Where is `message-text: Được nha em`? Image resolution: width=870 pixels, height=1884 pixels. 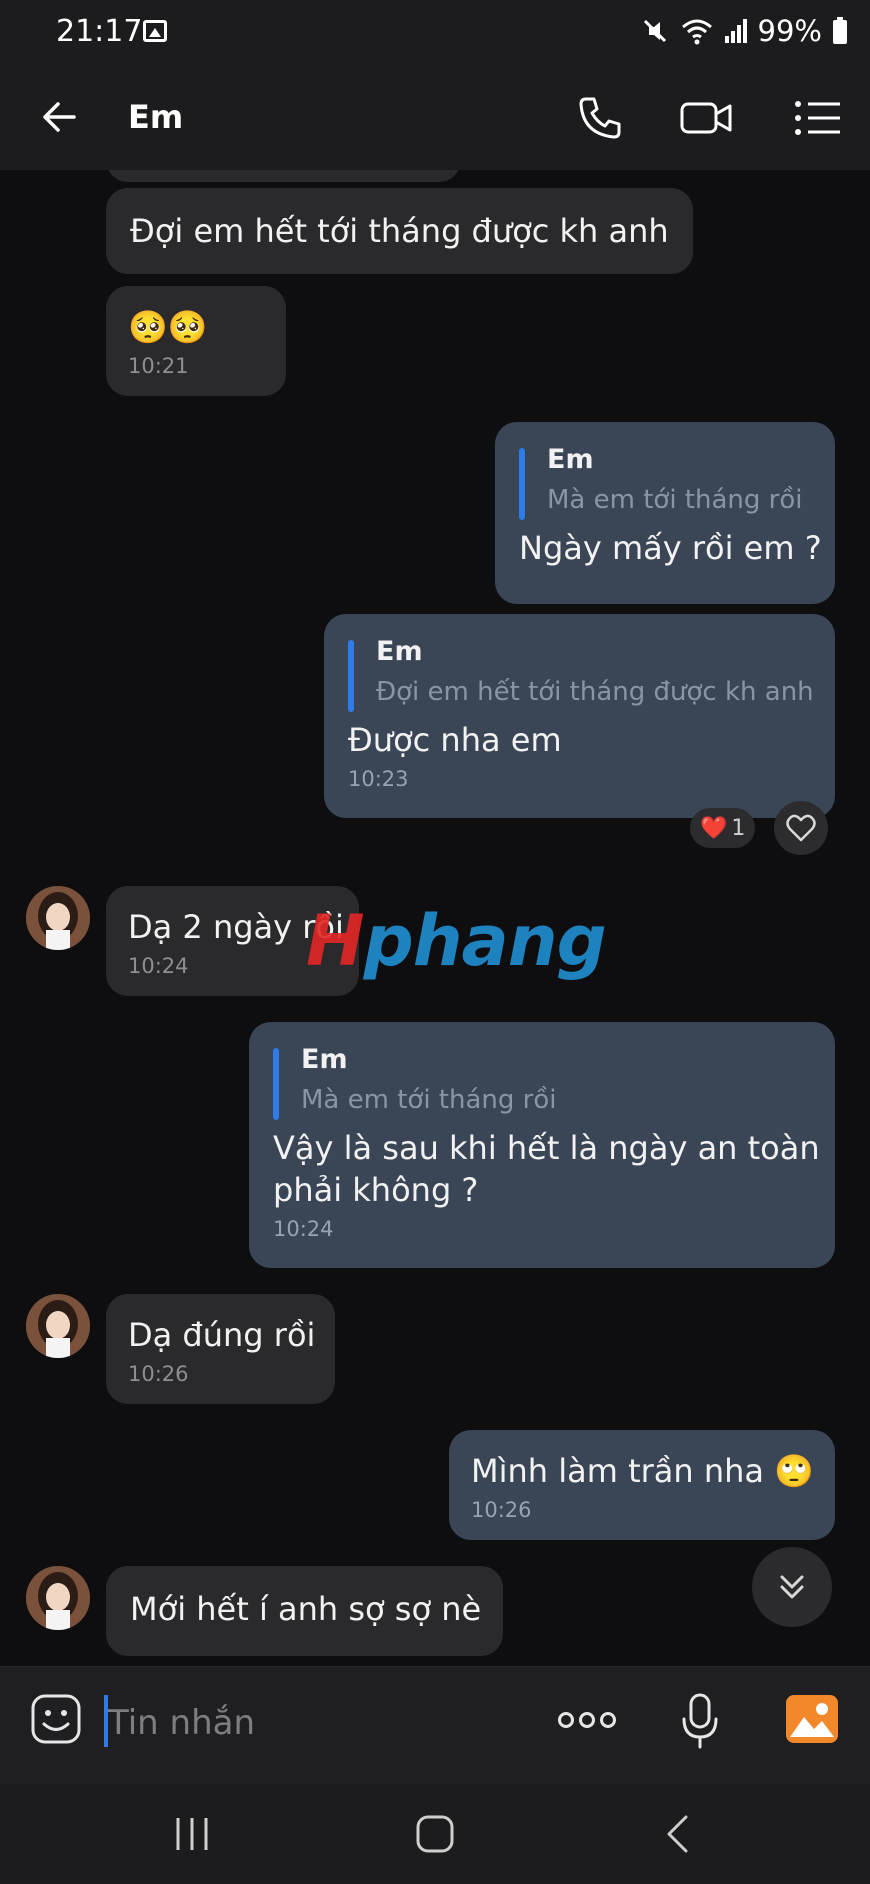
message-text: Được nha em is located at coordinates (455, 740).